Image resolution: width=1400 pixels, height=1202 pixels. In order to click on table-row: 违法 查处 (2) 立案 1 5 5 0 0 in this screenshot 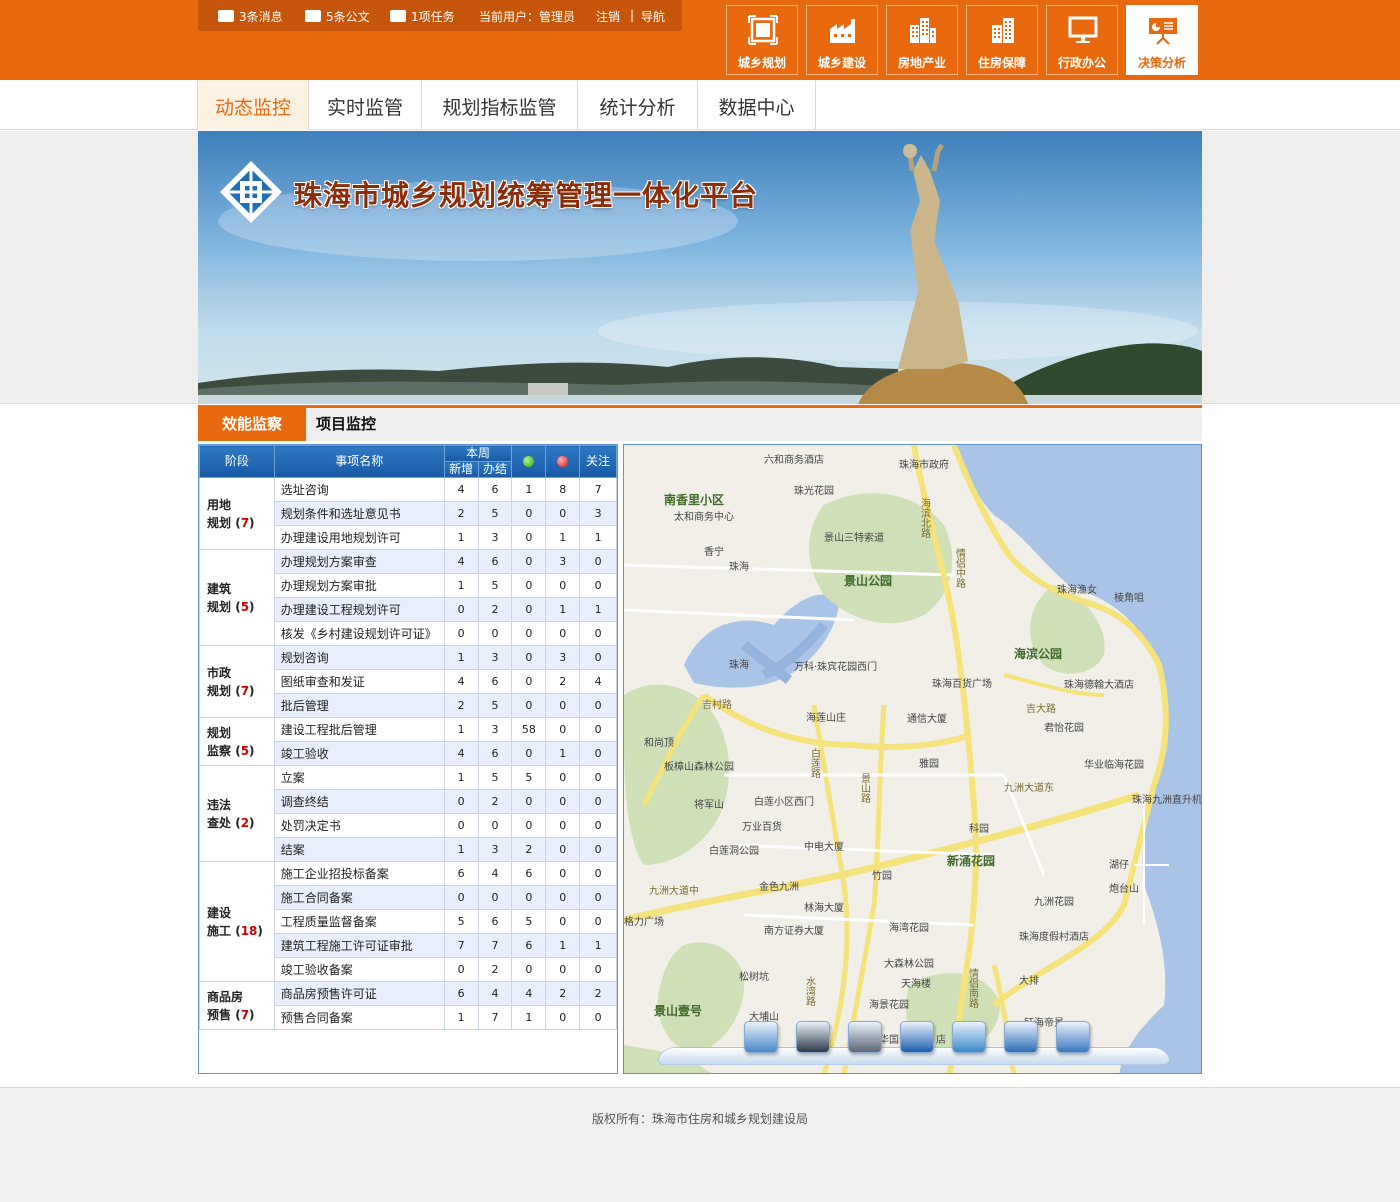, I will do `click(408, 813)`.